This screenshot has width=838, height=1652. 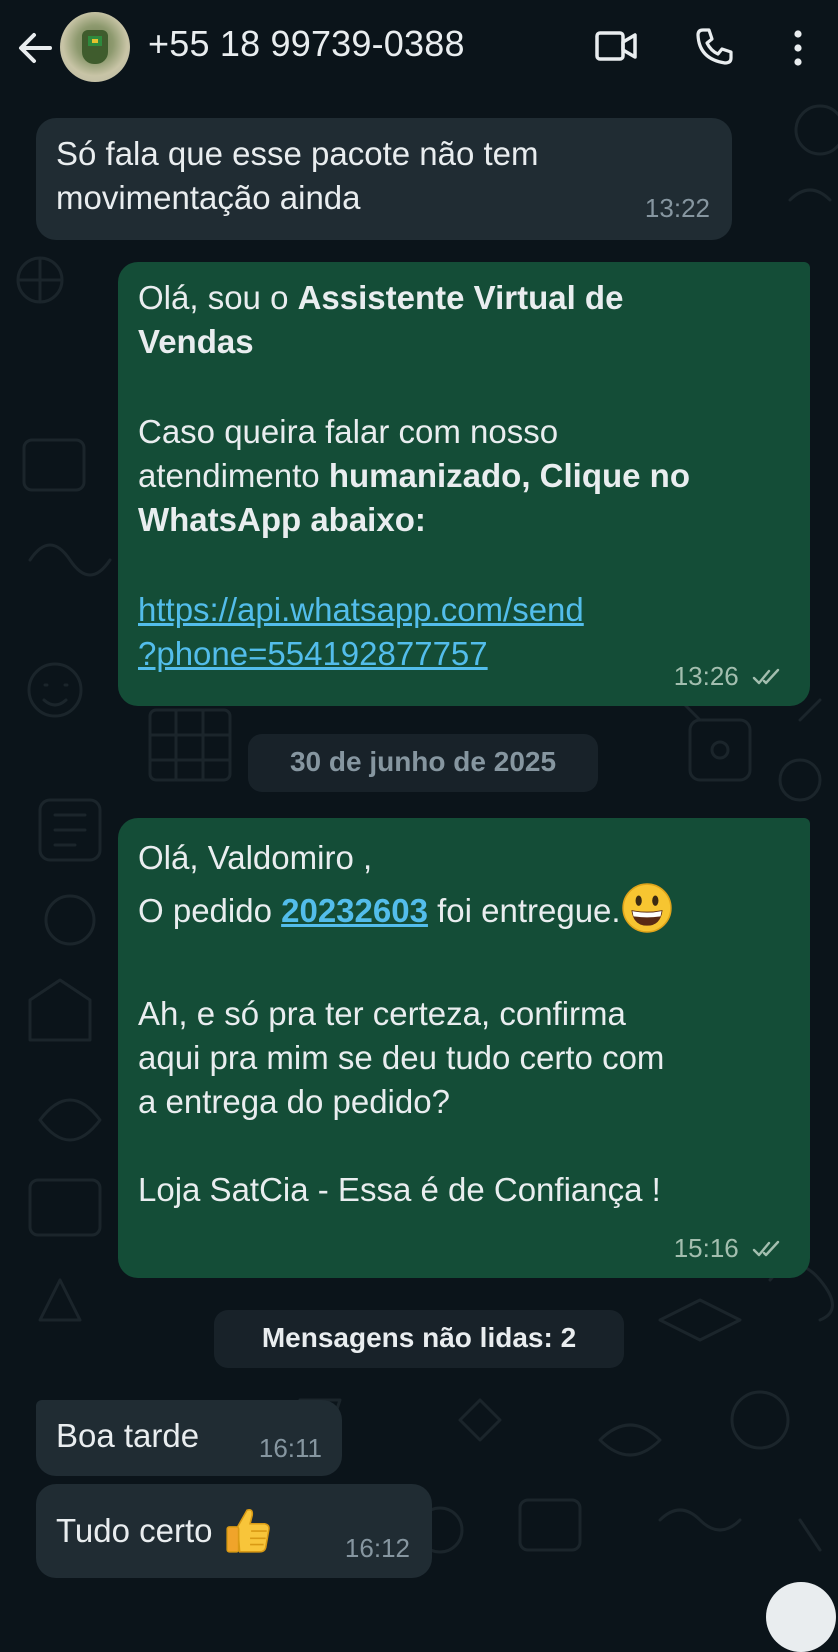 What do you see at coordinates (35, 48) in the screenshot?
I see `back-arrow-icon` at bounding box center [35, 48].